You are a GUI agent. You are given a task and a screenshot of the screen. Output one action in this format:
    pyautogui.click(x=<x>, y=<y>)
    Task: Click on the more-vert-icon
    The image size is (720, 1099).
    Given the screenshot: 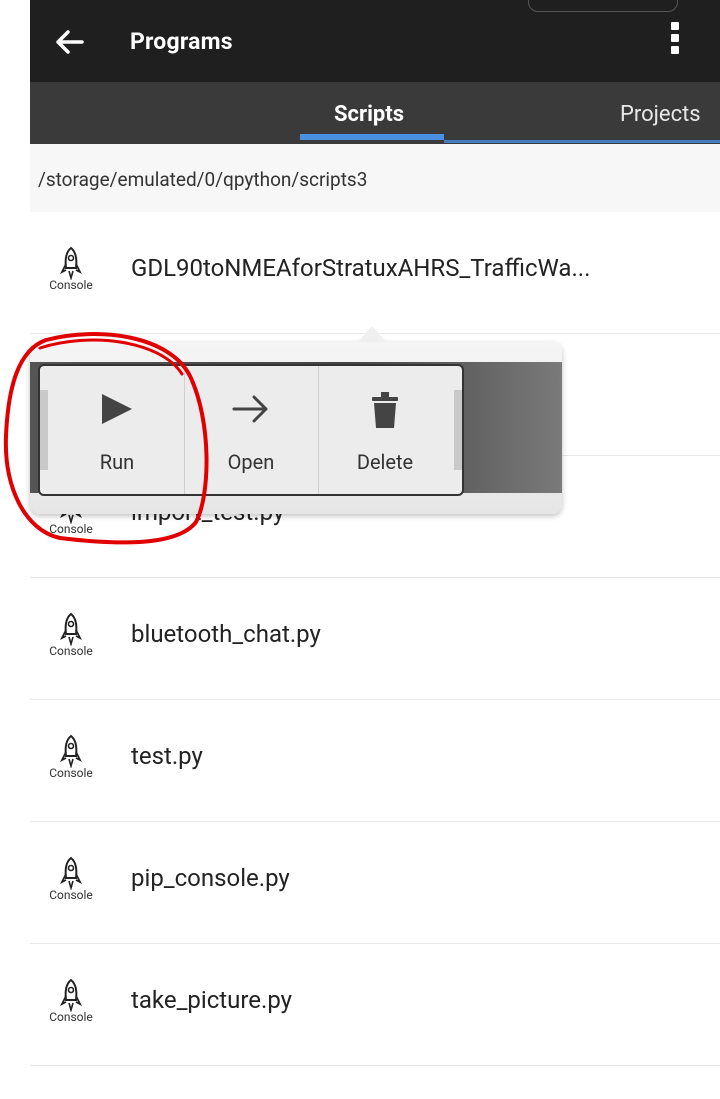 What is the action you would take?
    pyautogui.click(x=675, y=26)
    